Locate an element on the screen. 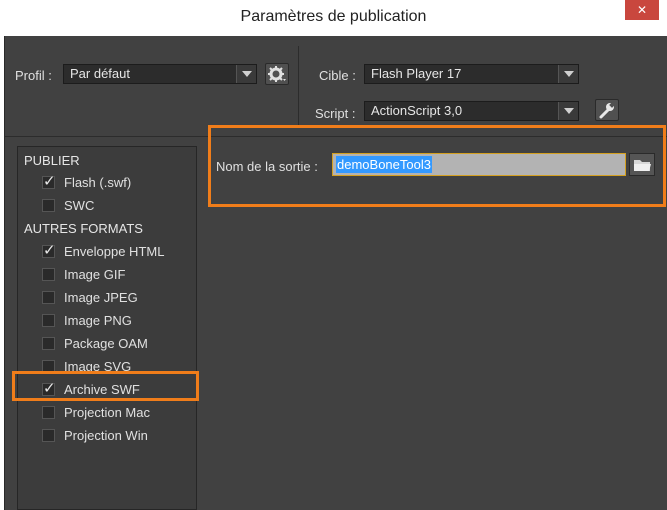  list-item-swc: SWC is located at coordinates (107, 206).